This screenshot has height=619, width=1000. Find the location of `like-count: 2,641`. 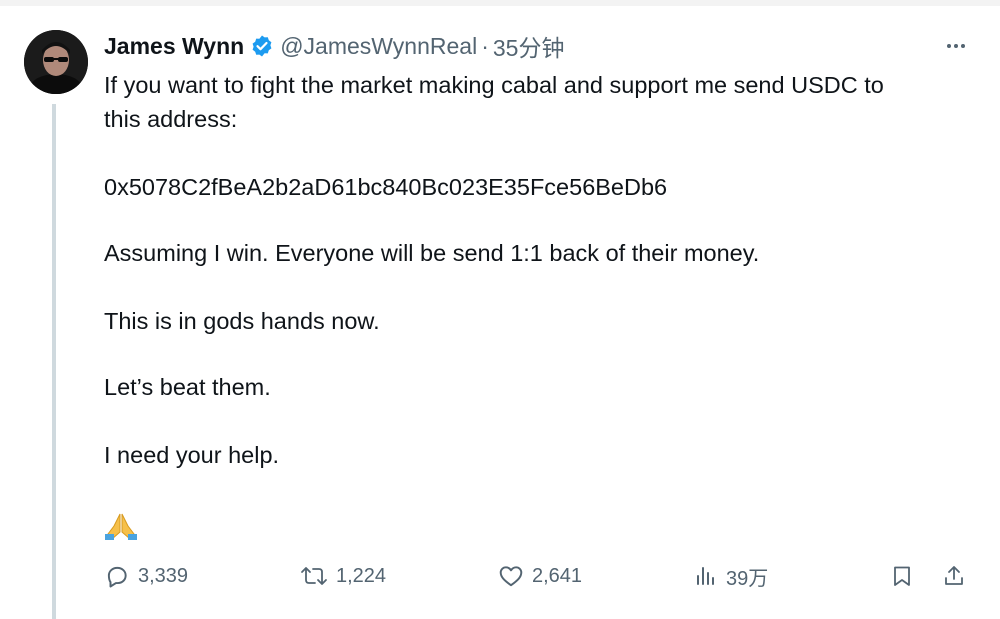

like-count: 2,641 is located at coordinates (557, 575).